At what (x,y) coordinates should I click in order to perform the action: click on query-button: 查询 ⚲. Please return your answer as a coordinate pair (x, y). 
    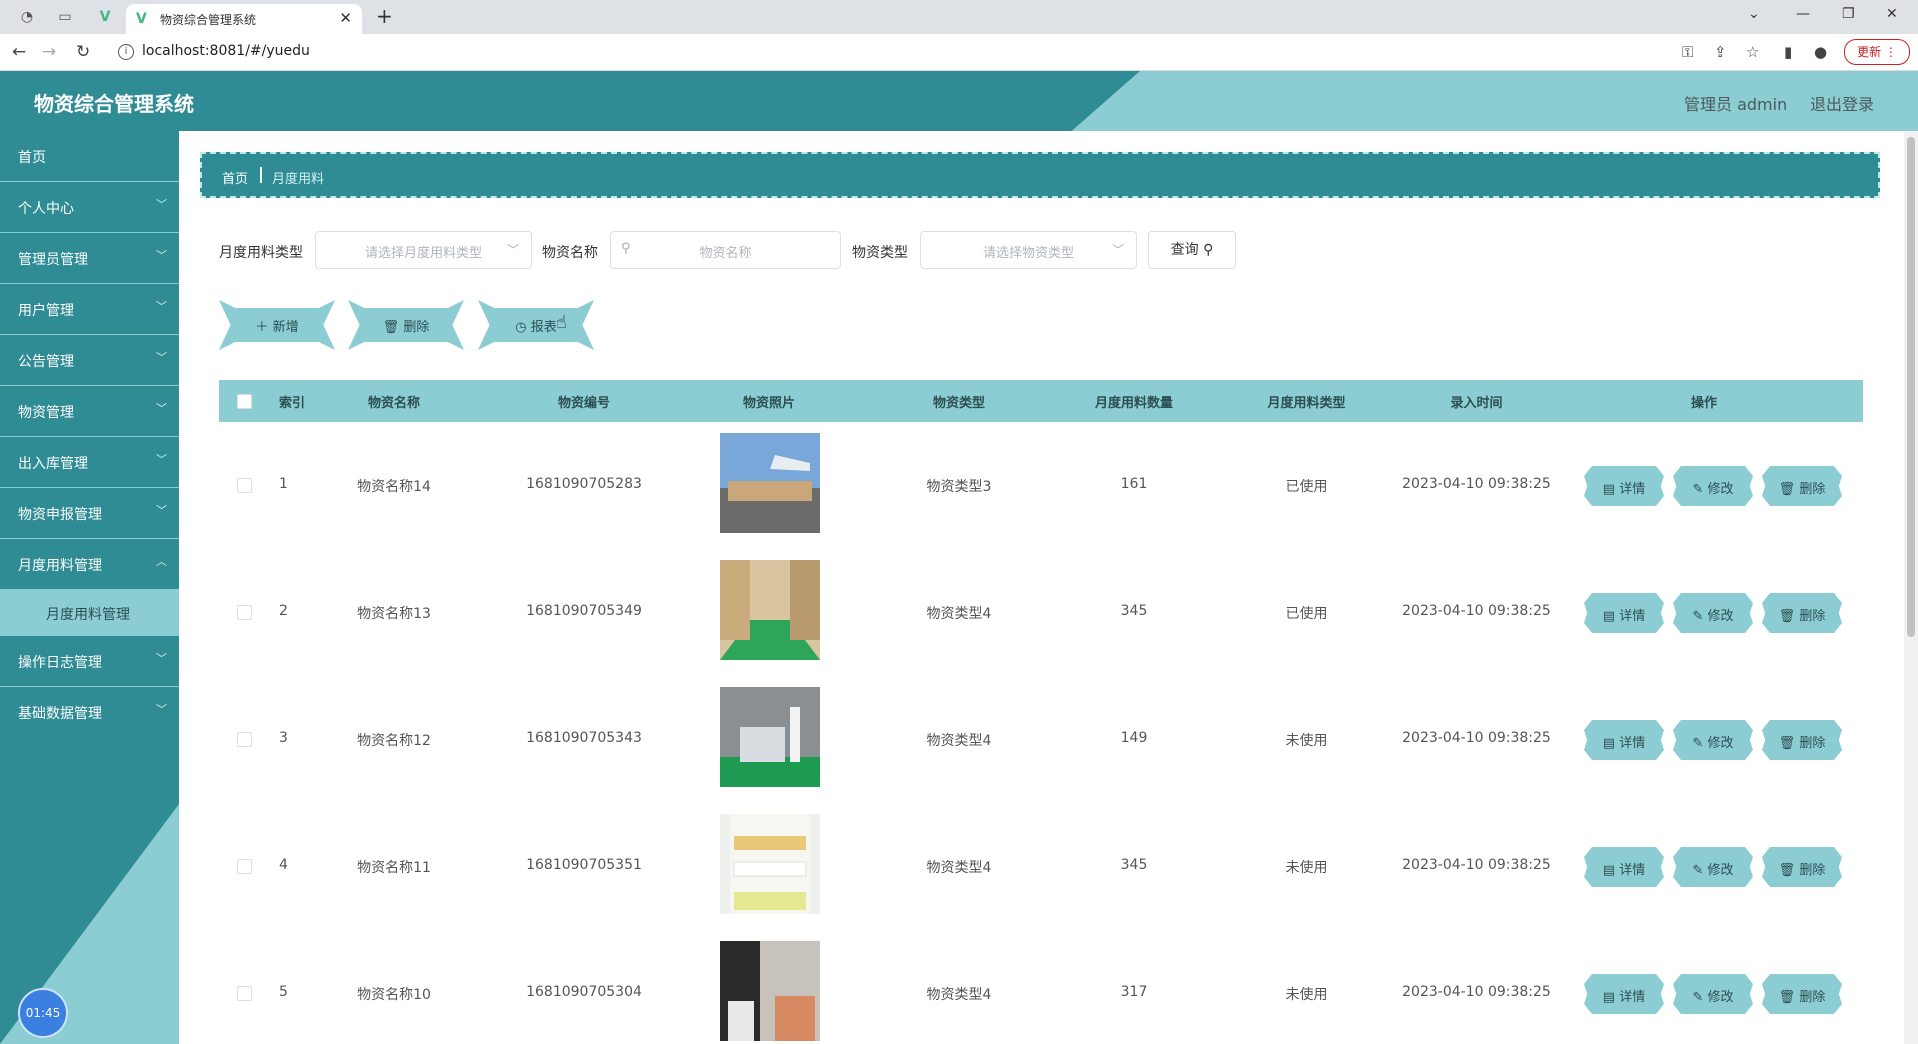
    Looking at the image, I should click on (1192, 250).